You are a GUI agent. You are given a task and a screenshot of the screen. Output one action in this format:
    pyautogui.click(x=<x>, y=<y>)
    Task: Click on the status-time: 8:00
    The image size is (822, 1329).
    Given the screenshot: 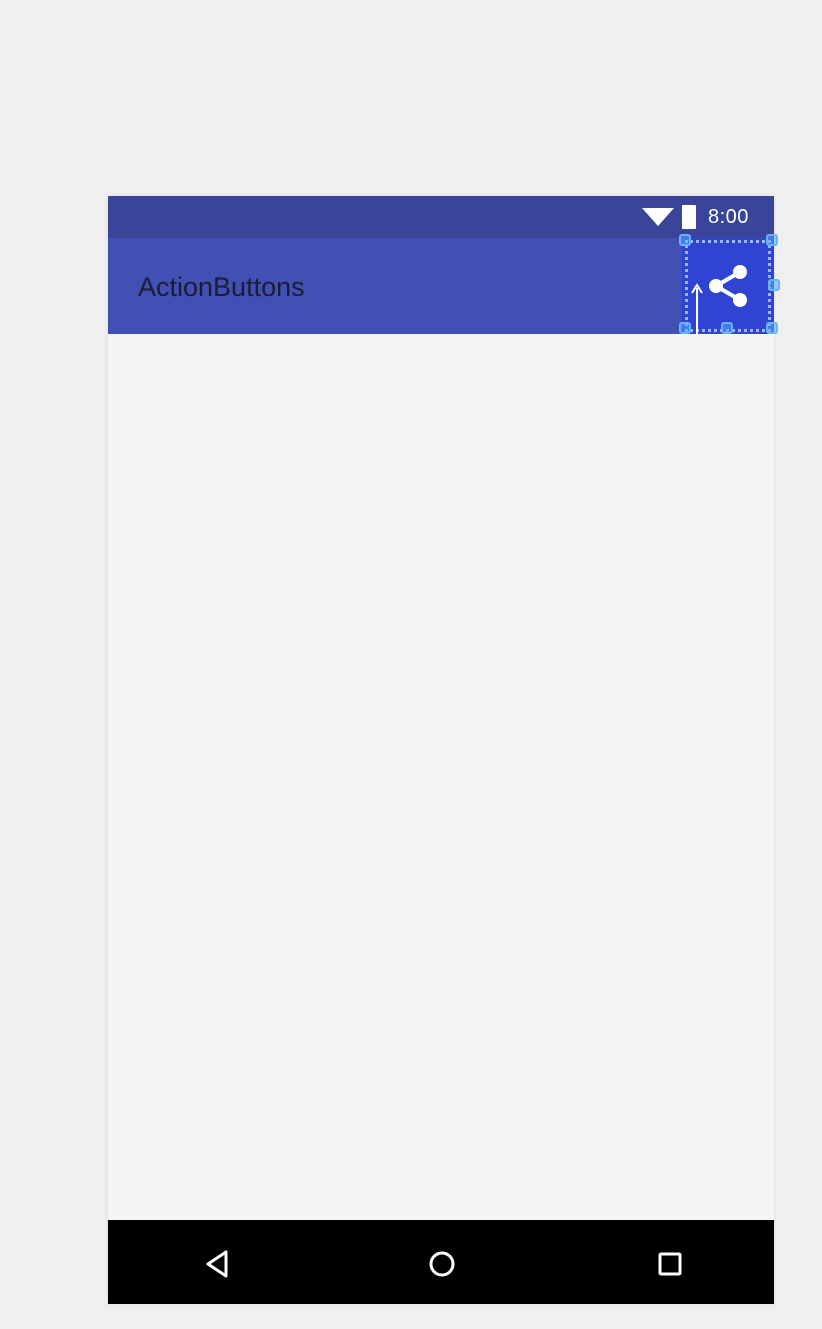 What is the action you would take?
    pyautogui.click(x=728, y=217)
    